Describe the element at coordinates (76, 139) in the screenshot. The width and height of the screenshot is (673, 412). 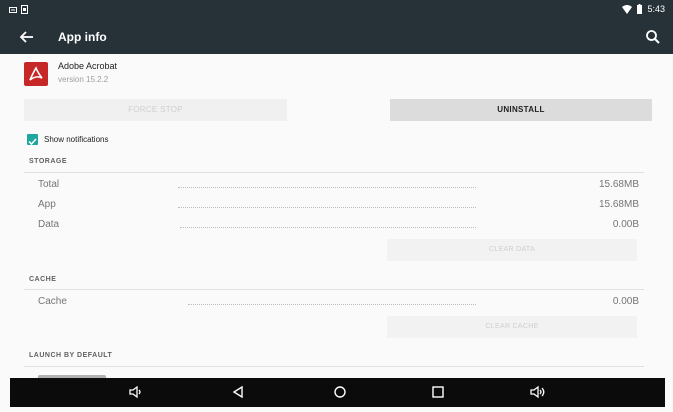
I see `show-notifications-label: Show notifications` at that location.